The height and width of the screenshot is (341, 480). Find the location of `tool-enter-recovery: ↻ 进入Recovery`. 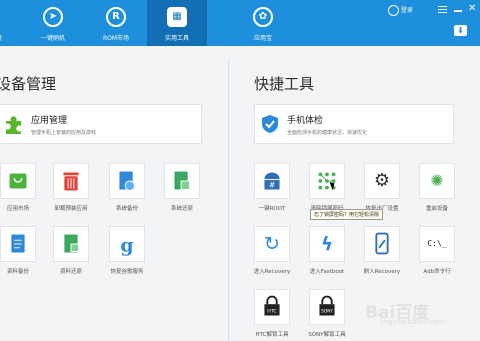

tool-enter-recovery: ↻ 进入Recovery is located at coordinates (272, 250).